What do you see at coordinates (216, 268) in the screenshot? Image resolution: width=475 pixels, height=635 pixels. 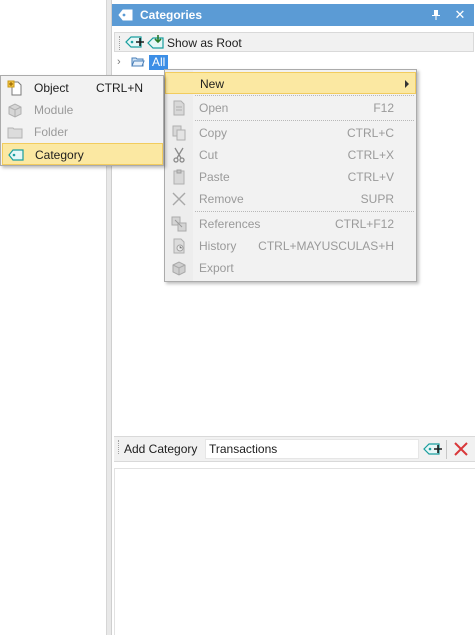 I see `menu-item-label: Export` at bounding box center [216, 268].